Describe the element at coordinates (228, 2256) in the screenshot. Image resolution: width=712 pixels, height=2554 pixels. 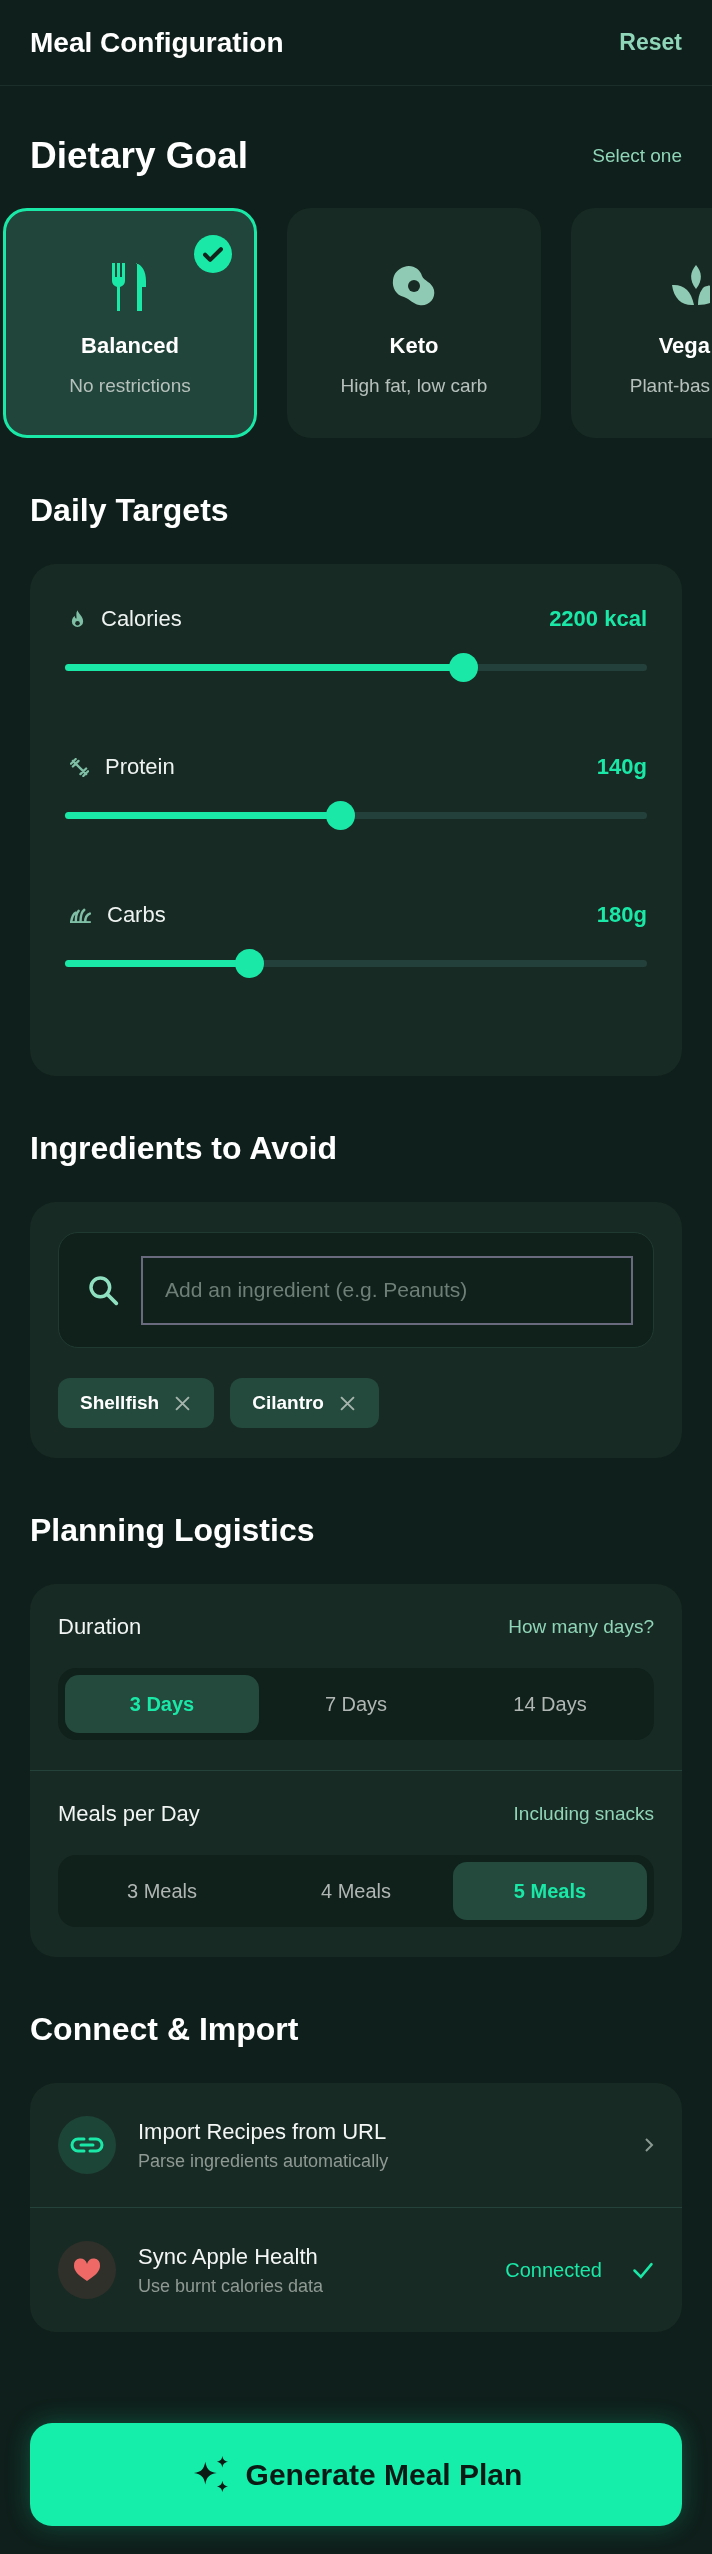
I see `connect-title: Sync Apple Health` at that location.